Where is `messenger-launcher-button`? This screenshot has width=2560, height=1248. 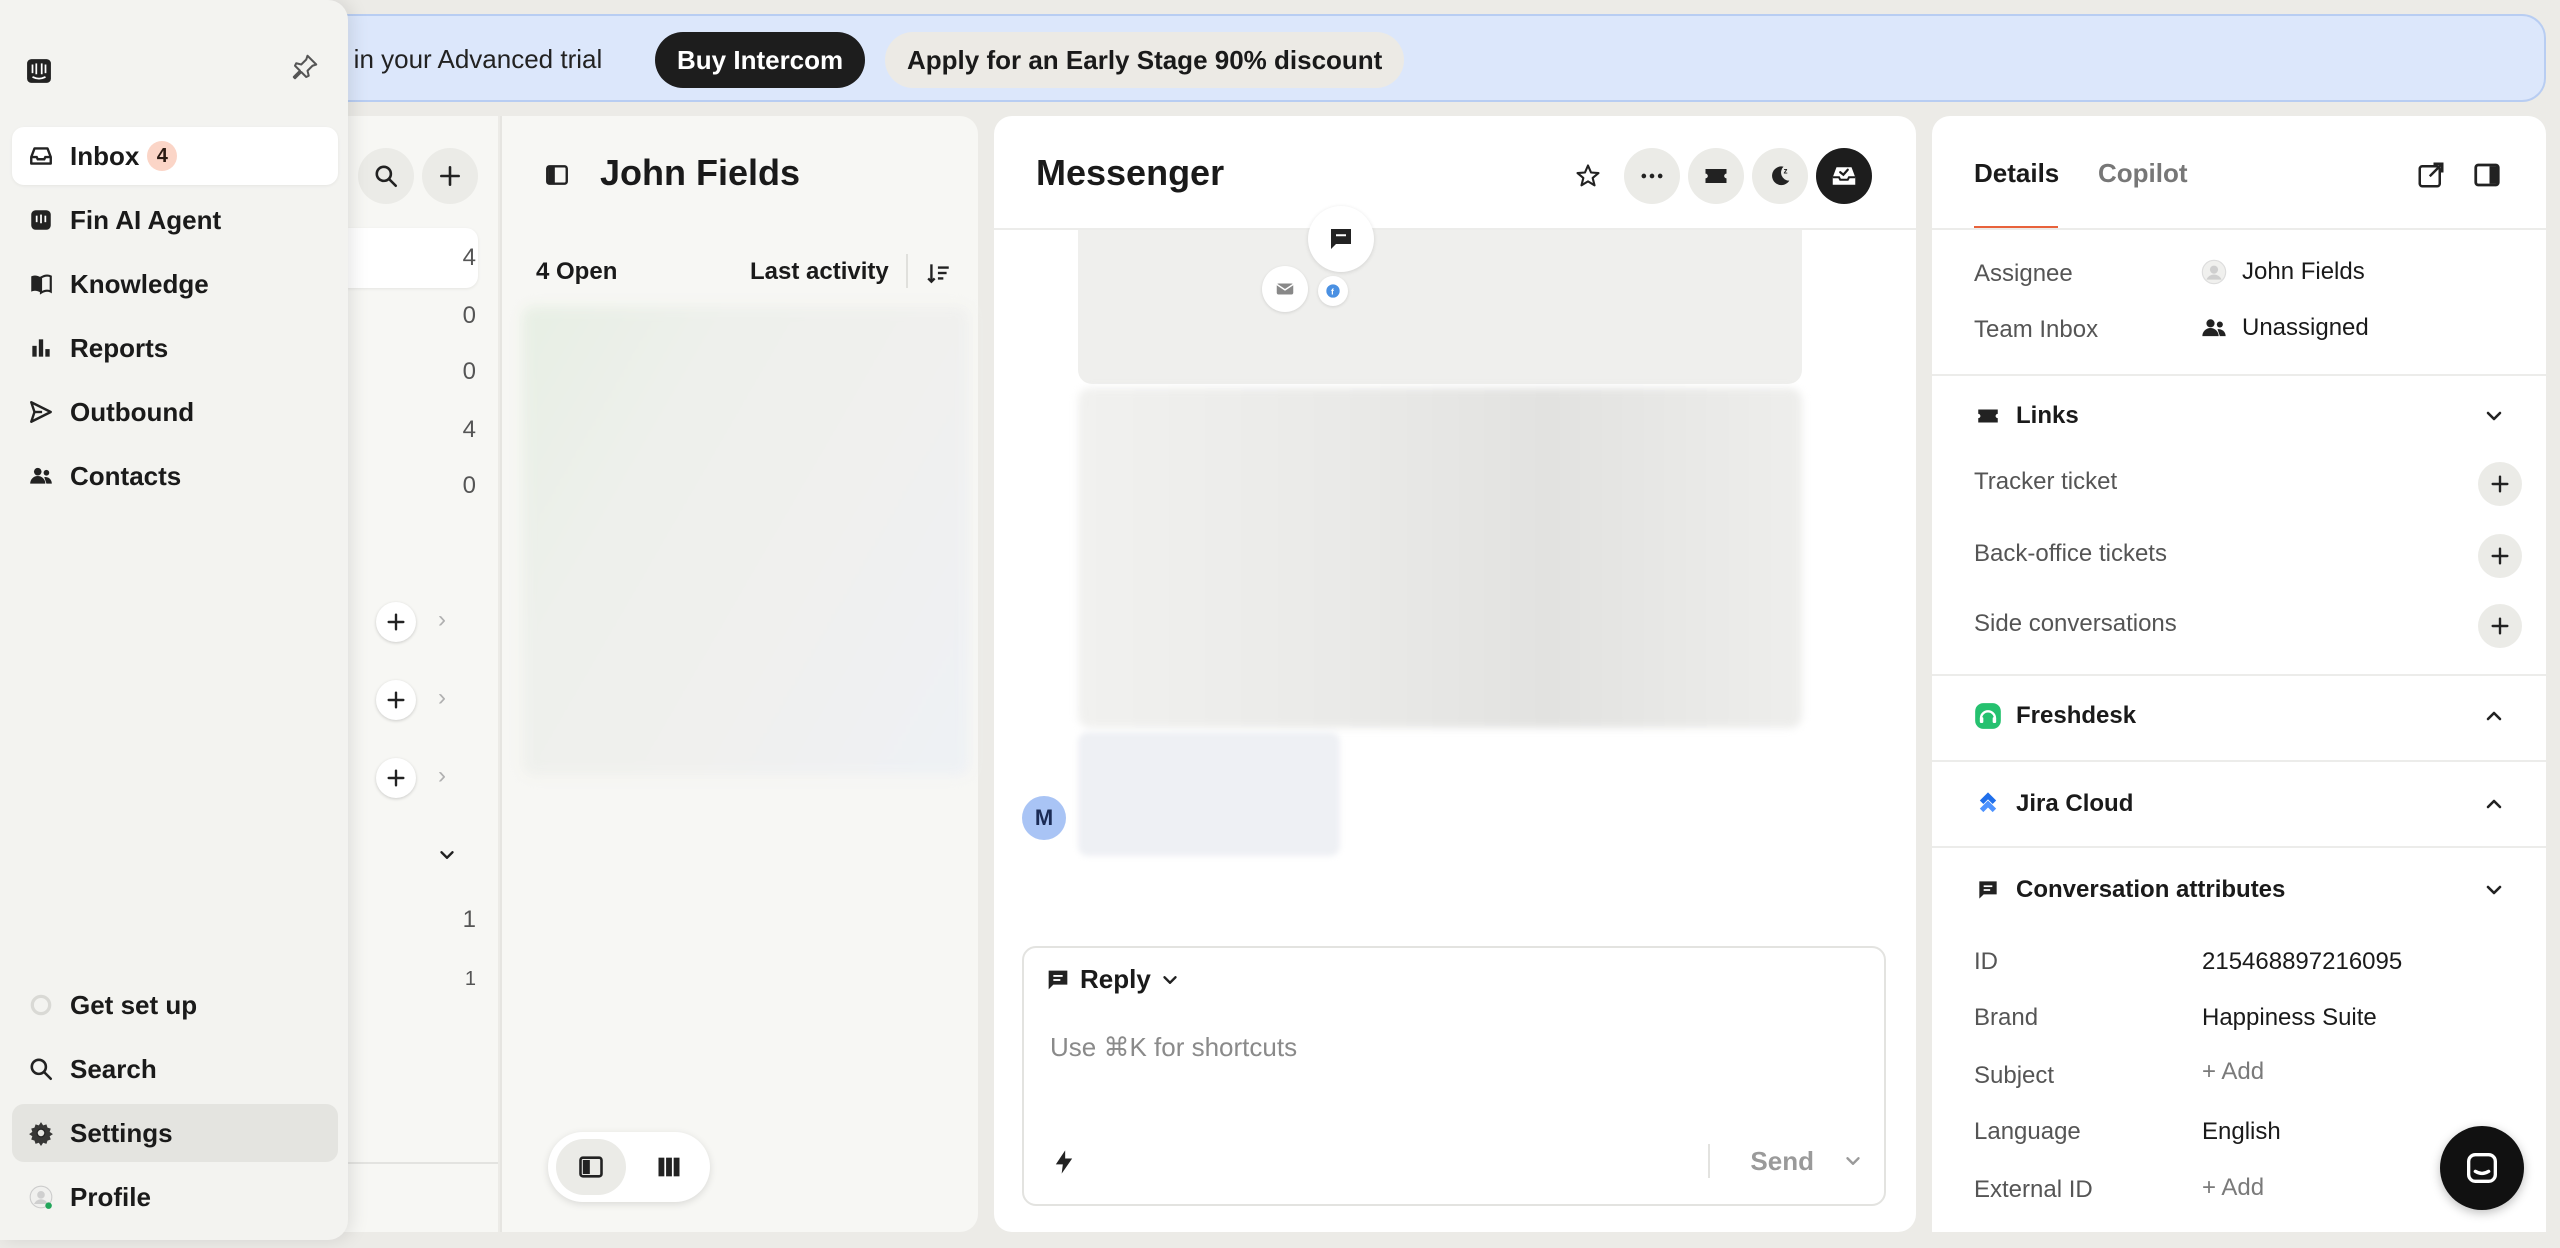 messenger-launcher-button is located at coordinates (2482, 1168).